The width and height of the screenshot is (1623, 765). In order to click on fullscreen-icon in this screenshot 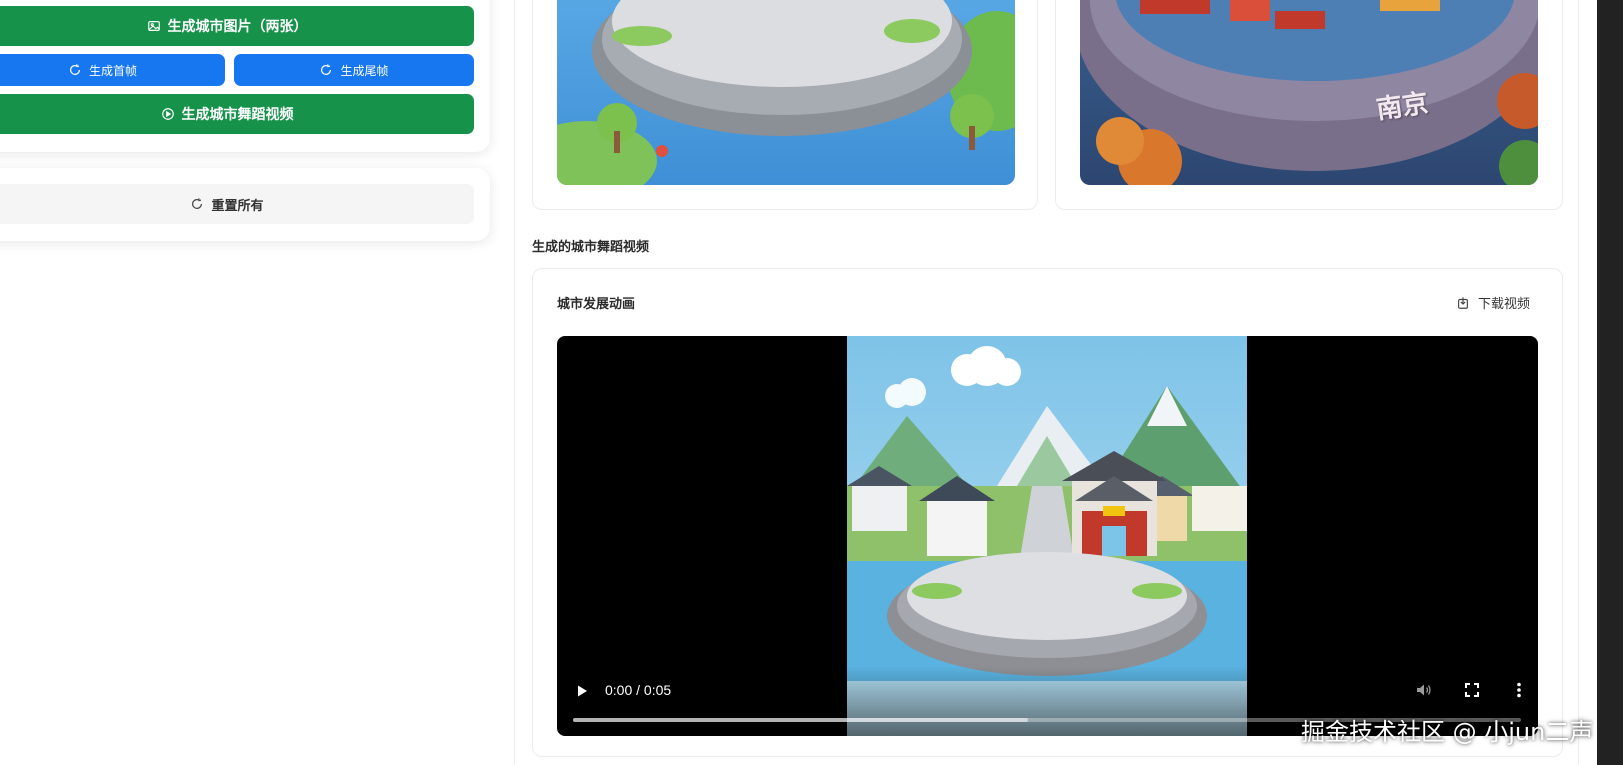, I will do `click(1472, 690)`.